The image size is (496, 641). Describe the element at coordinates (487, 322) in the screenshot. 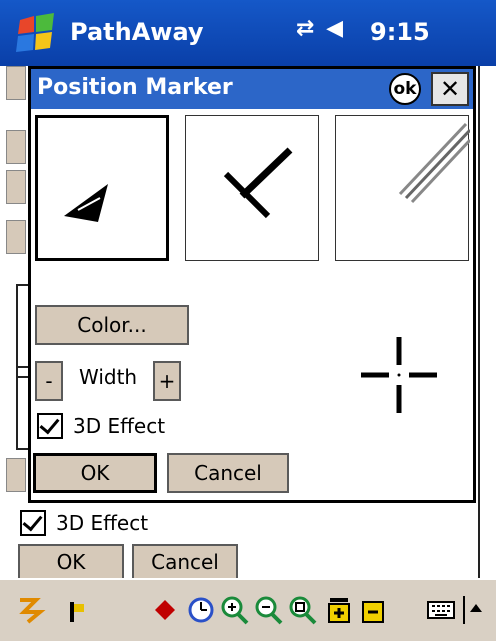

I see `background-right-edge` at that location.